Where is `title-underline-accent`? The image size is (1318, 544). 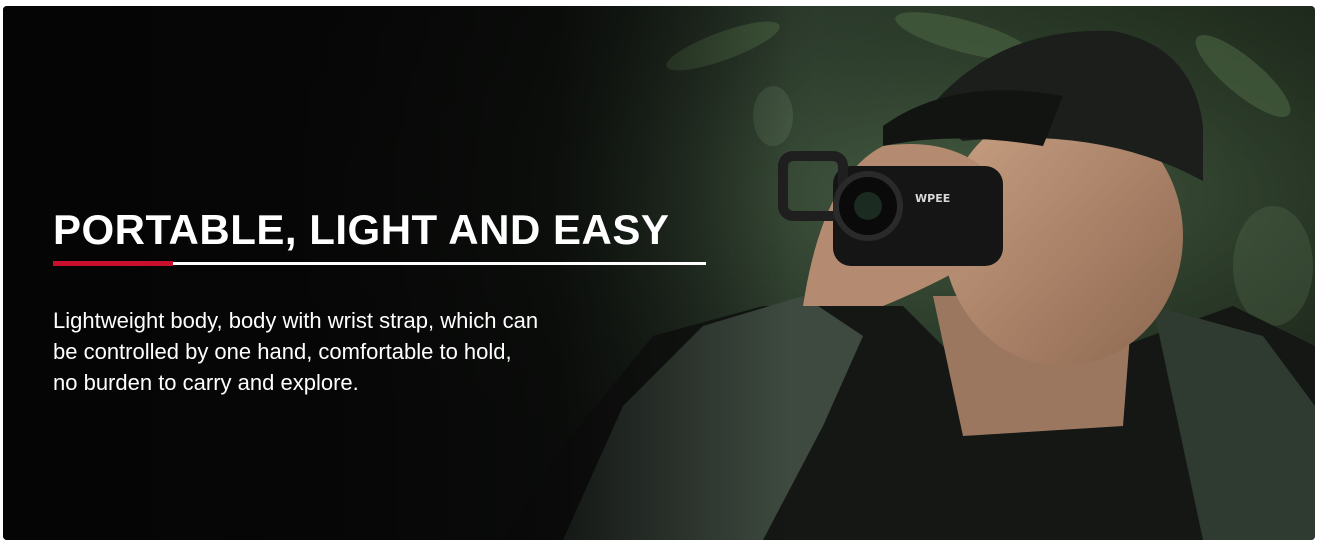 title-underline-accent is located at coordinates (113, 263).